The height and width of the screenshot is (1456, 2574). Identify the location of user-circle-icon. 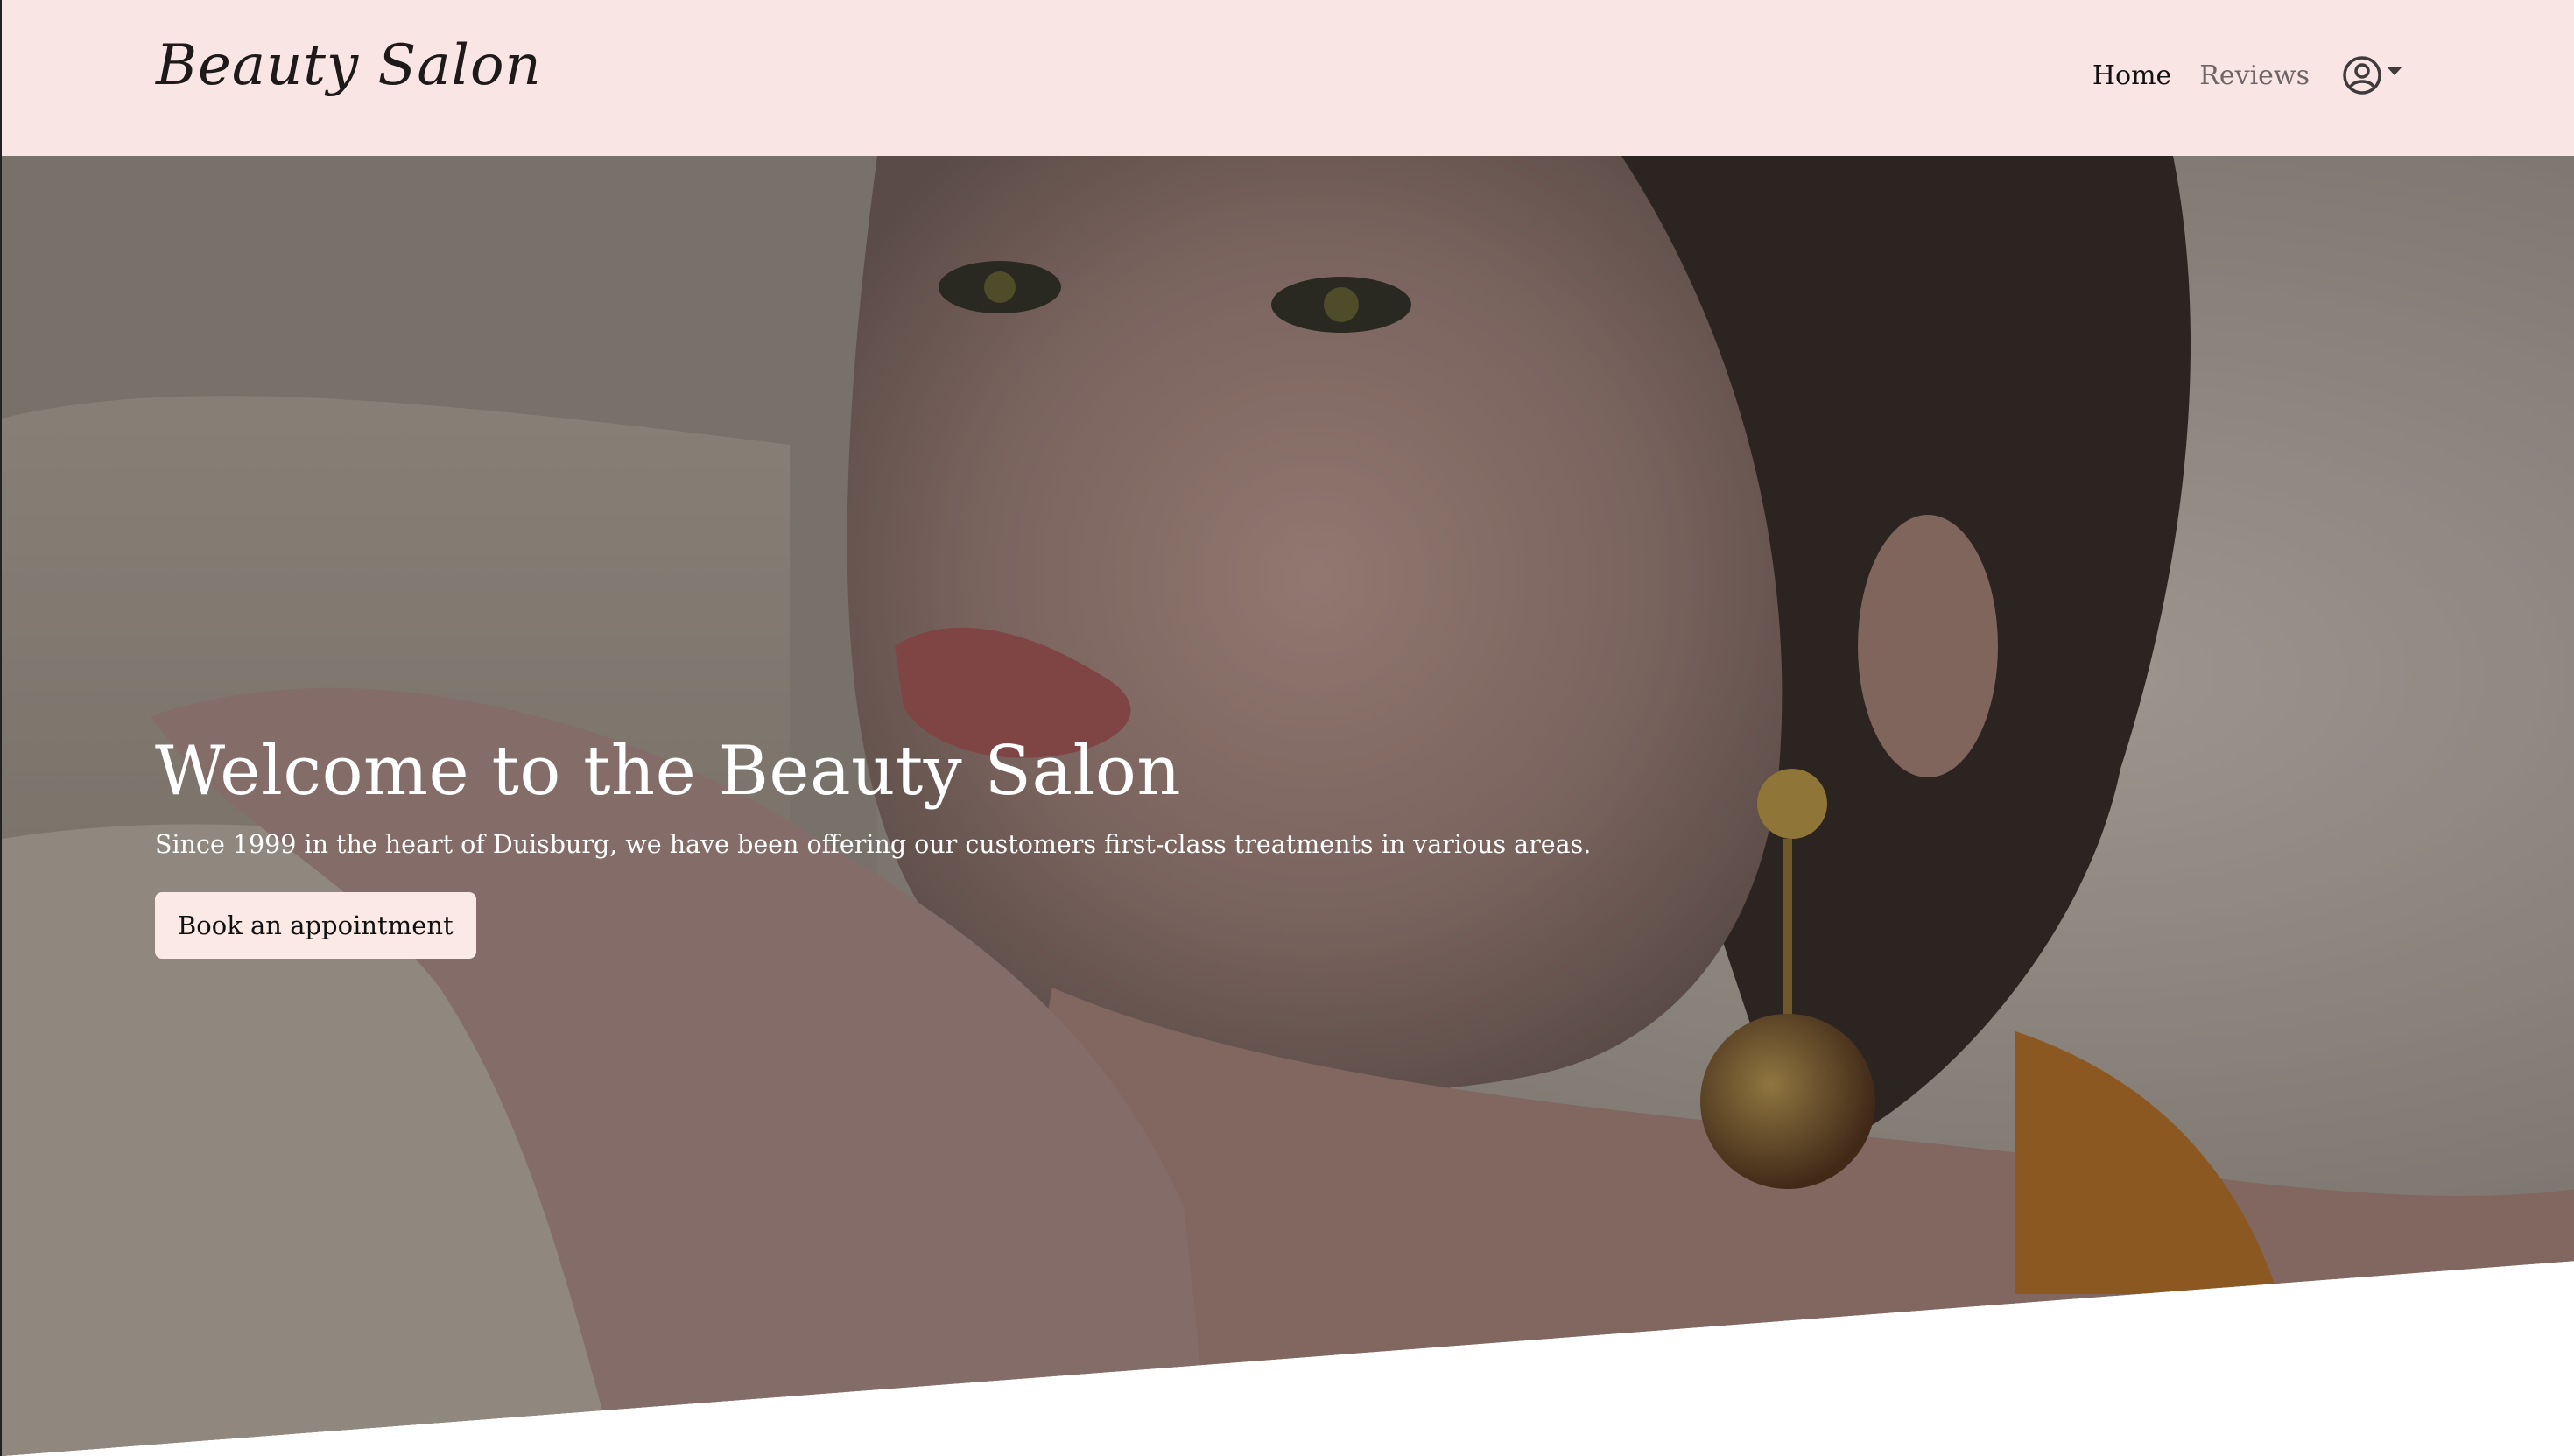
(2362, 75).